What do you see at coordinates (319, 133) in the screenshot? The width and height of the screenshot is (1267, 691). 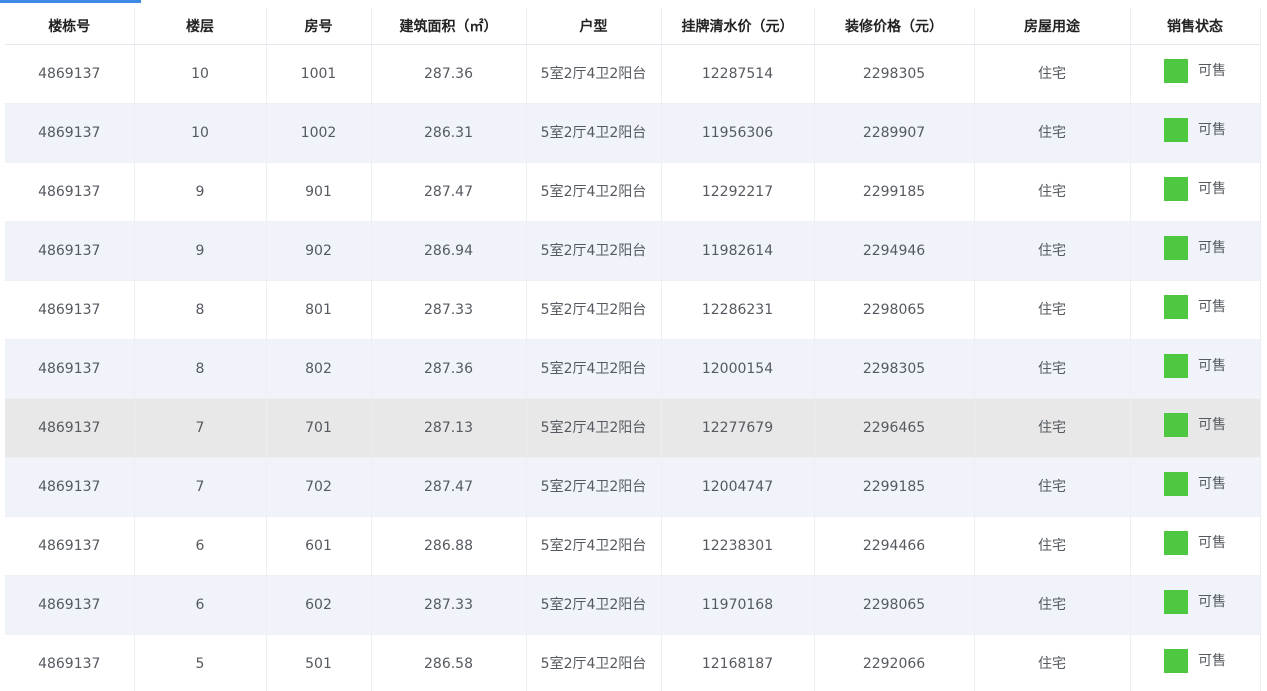 I see `cell-room: 1002` at bounding box center [319, 133].